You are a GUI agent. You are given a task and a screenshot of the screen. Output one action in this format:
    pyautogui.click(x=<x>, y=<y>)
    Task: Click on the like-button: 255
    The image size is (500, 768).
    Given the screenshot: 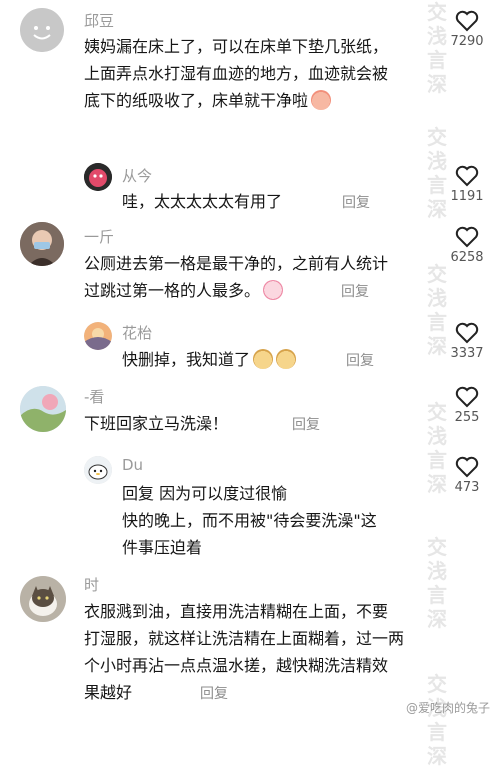 What is the action you would take?
    pyautogui.click(x=467, y=405)
    